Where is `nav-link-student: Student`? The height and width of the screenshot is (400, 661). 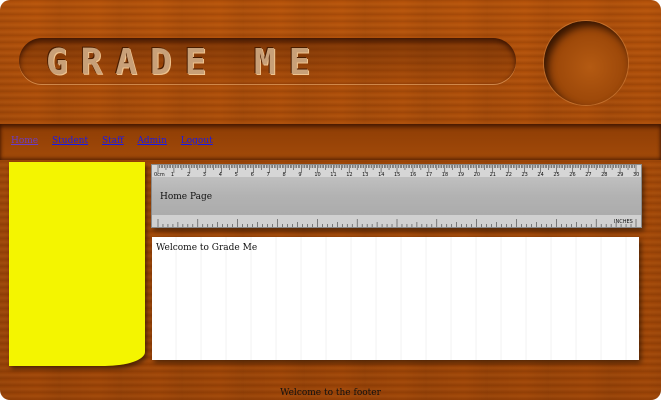 nav-link-student: Student is located at coordinates (70, 141).